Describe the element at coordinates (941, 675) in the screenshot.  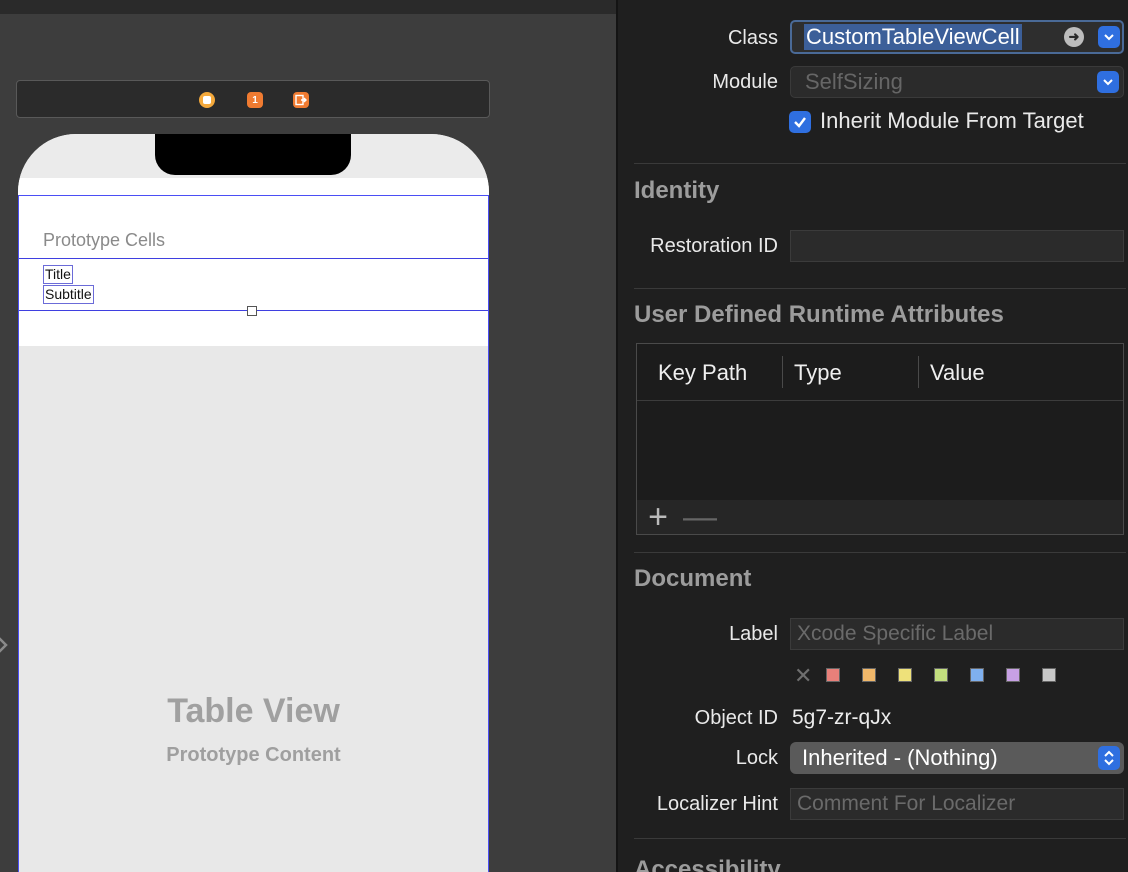
I see `color-swatch-green` at that location.